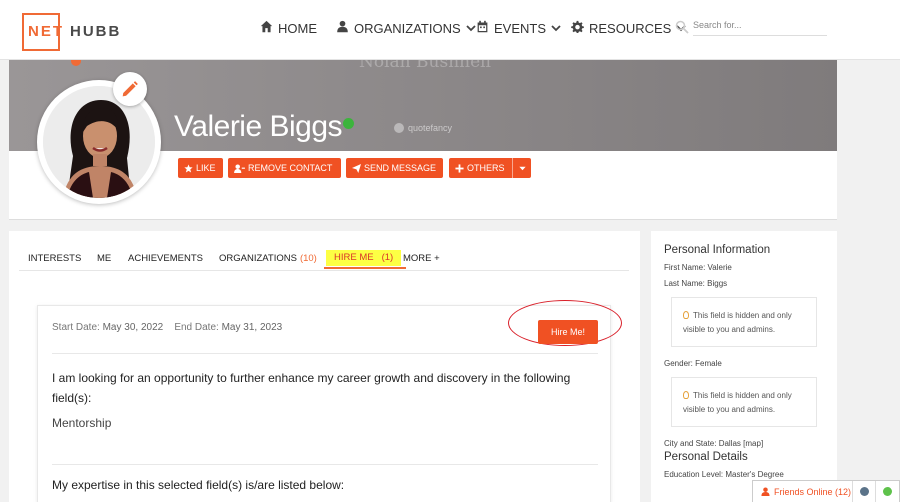 The image size is (900, 502). What do you see at coordinates (308, 258) in the screenshot?
I see `tab-organizations-count: (10)` at bounding box center [308, 258].